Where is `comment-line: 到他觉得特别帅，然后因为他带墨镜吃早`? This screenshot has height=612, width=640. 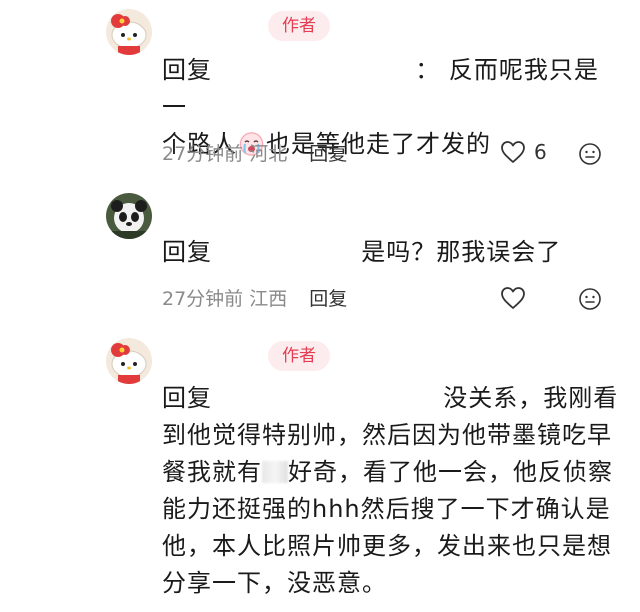
comment-line: 到他觉得特别帅，然后因为他带墨镜吃早 is located at coordinates (387, 435).